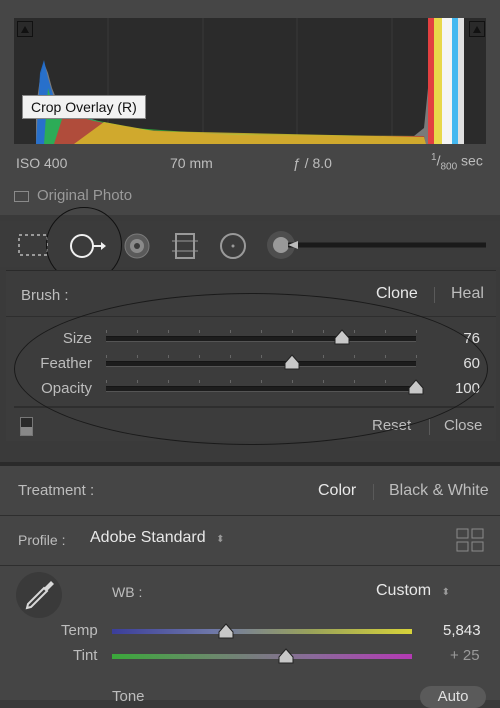 Image resolution: width=500 pixels, height=708 pixels. Describe the element at coordinates (26, 431) in the screenshot. I see `switch-knob` at that location.